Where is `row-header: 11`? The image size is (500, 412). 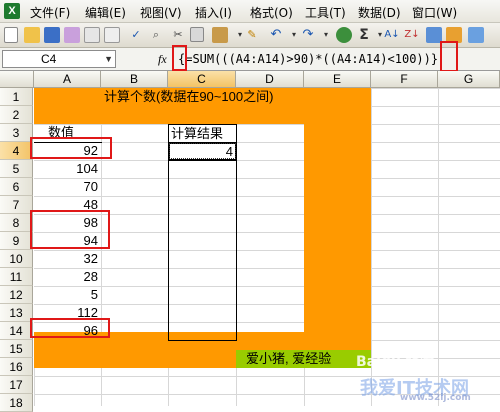 row-header: 11 is located at coordinates (16, 277).